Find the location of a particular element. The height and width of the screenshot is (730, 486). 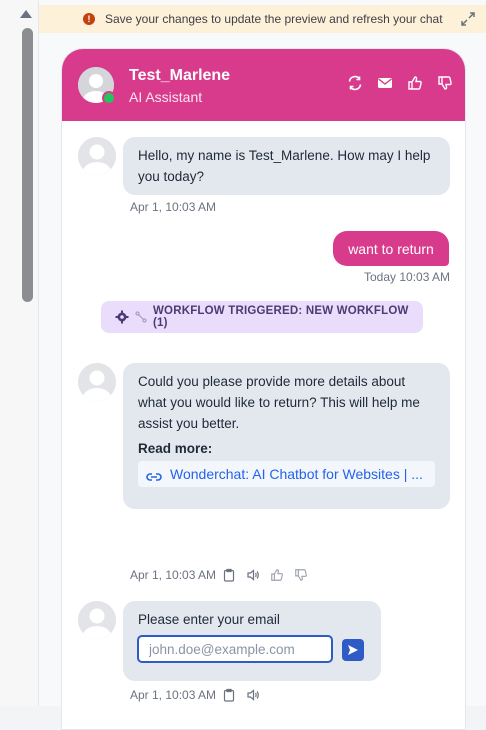

scroll-up-arrow-icon is located at coordinates (26, 14).